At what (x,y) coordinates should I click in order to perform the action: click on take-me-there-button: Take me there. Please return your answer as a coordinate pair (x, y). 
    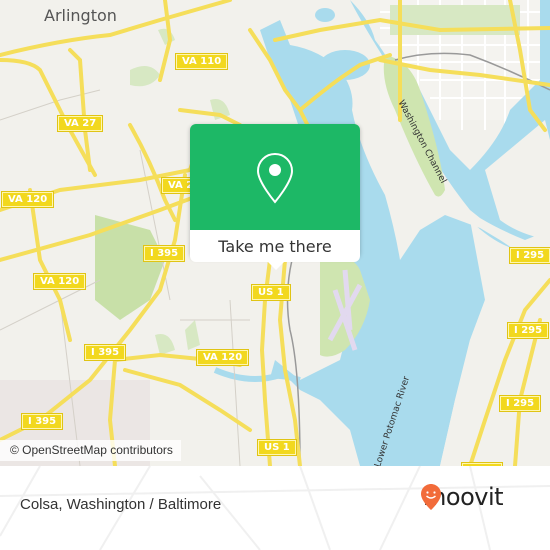
    Looking at the image, I should click on (275, 246).